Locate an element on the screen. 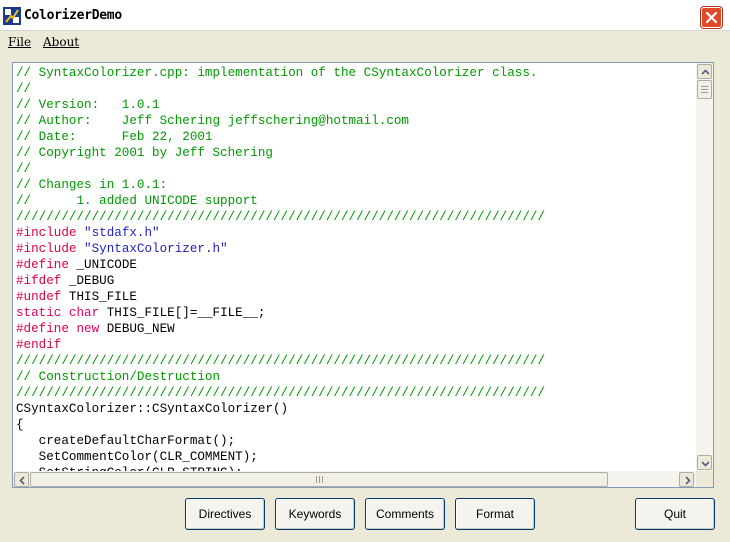 The height and width of the screenshot is (542, 730). code-line: SetCommentColor(CLR_COMMENT); is located at coordinates (356, 457).